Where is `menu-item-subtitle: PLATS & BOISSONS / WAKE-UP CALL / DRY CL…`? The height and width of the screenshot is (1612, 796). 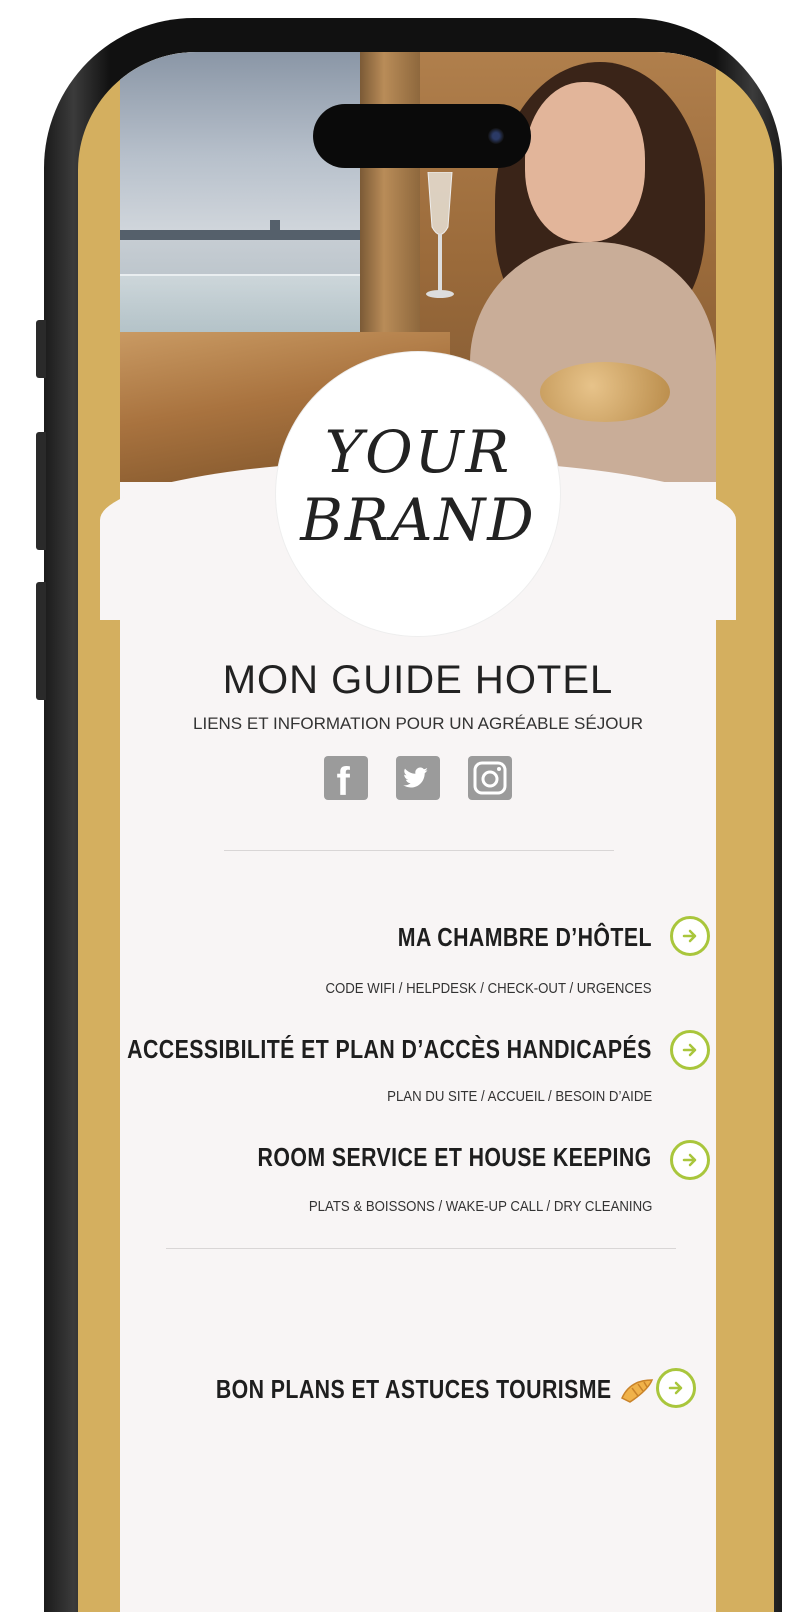 menu-item-subtitle: PLATS & BOISSONS / WAKE-UP CALL / DRY CL… is located at coordinates (480, 1206).